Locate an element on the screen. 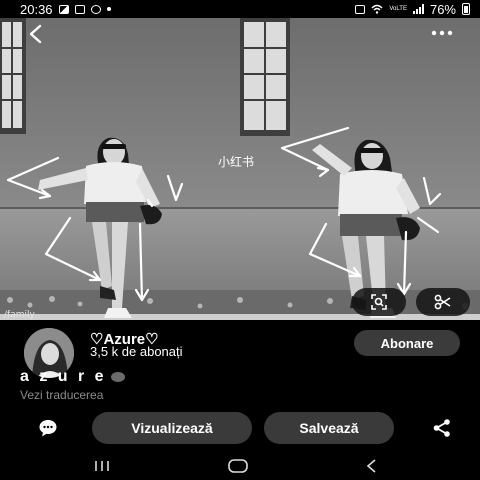 This screenshot has height=480, width=480. visual-search-icon is located at coordinates (379, 302).